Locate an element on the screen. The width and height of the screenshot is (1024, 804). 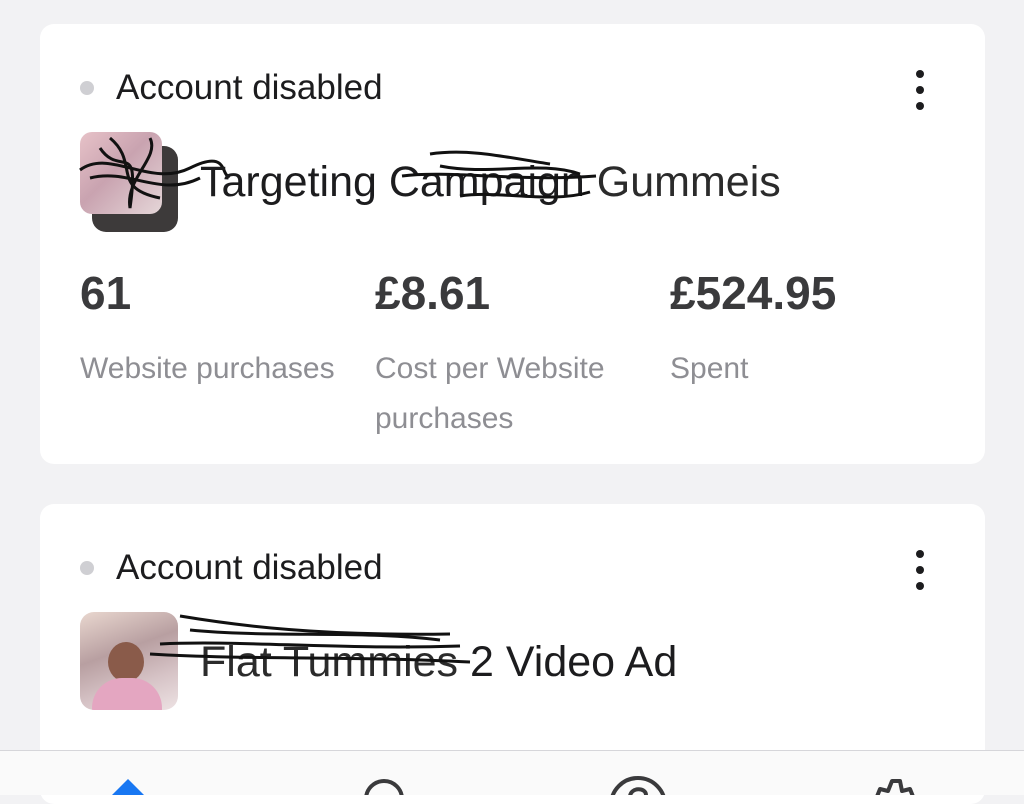
ad-name: Flat Tummies 2 Video Ad is located at coordinates (413, 650).